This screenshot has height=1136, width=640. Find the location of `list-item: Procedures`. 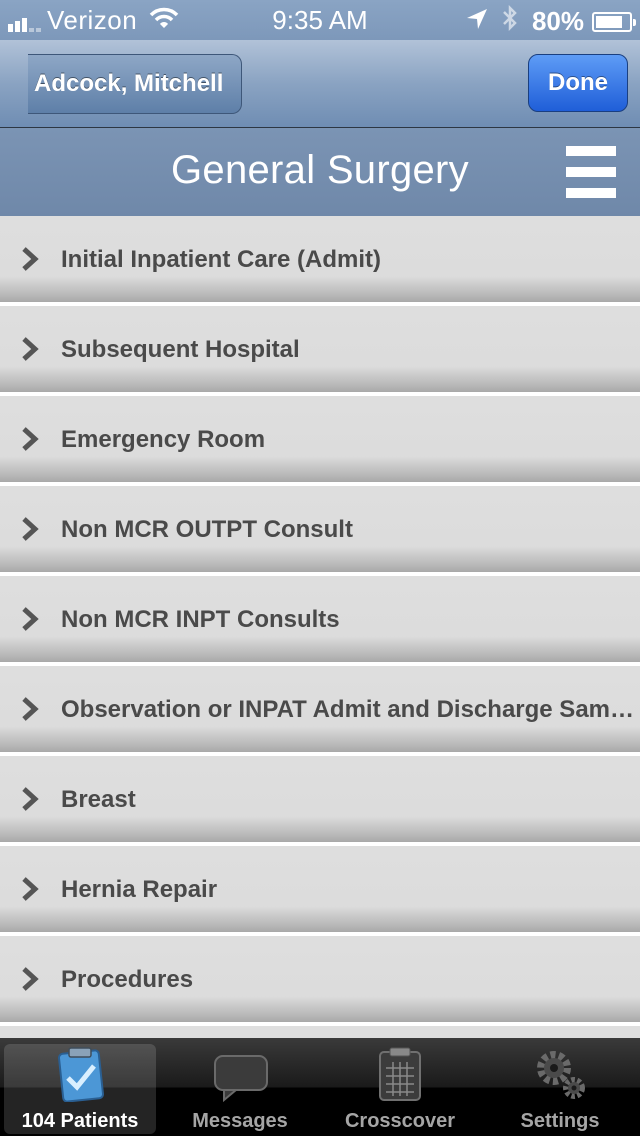

list-item: Procedures is located at coordinates (320, 979).